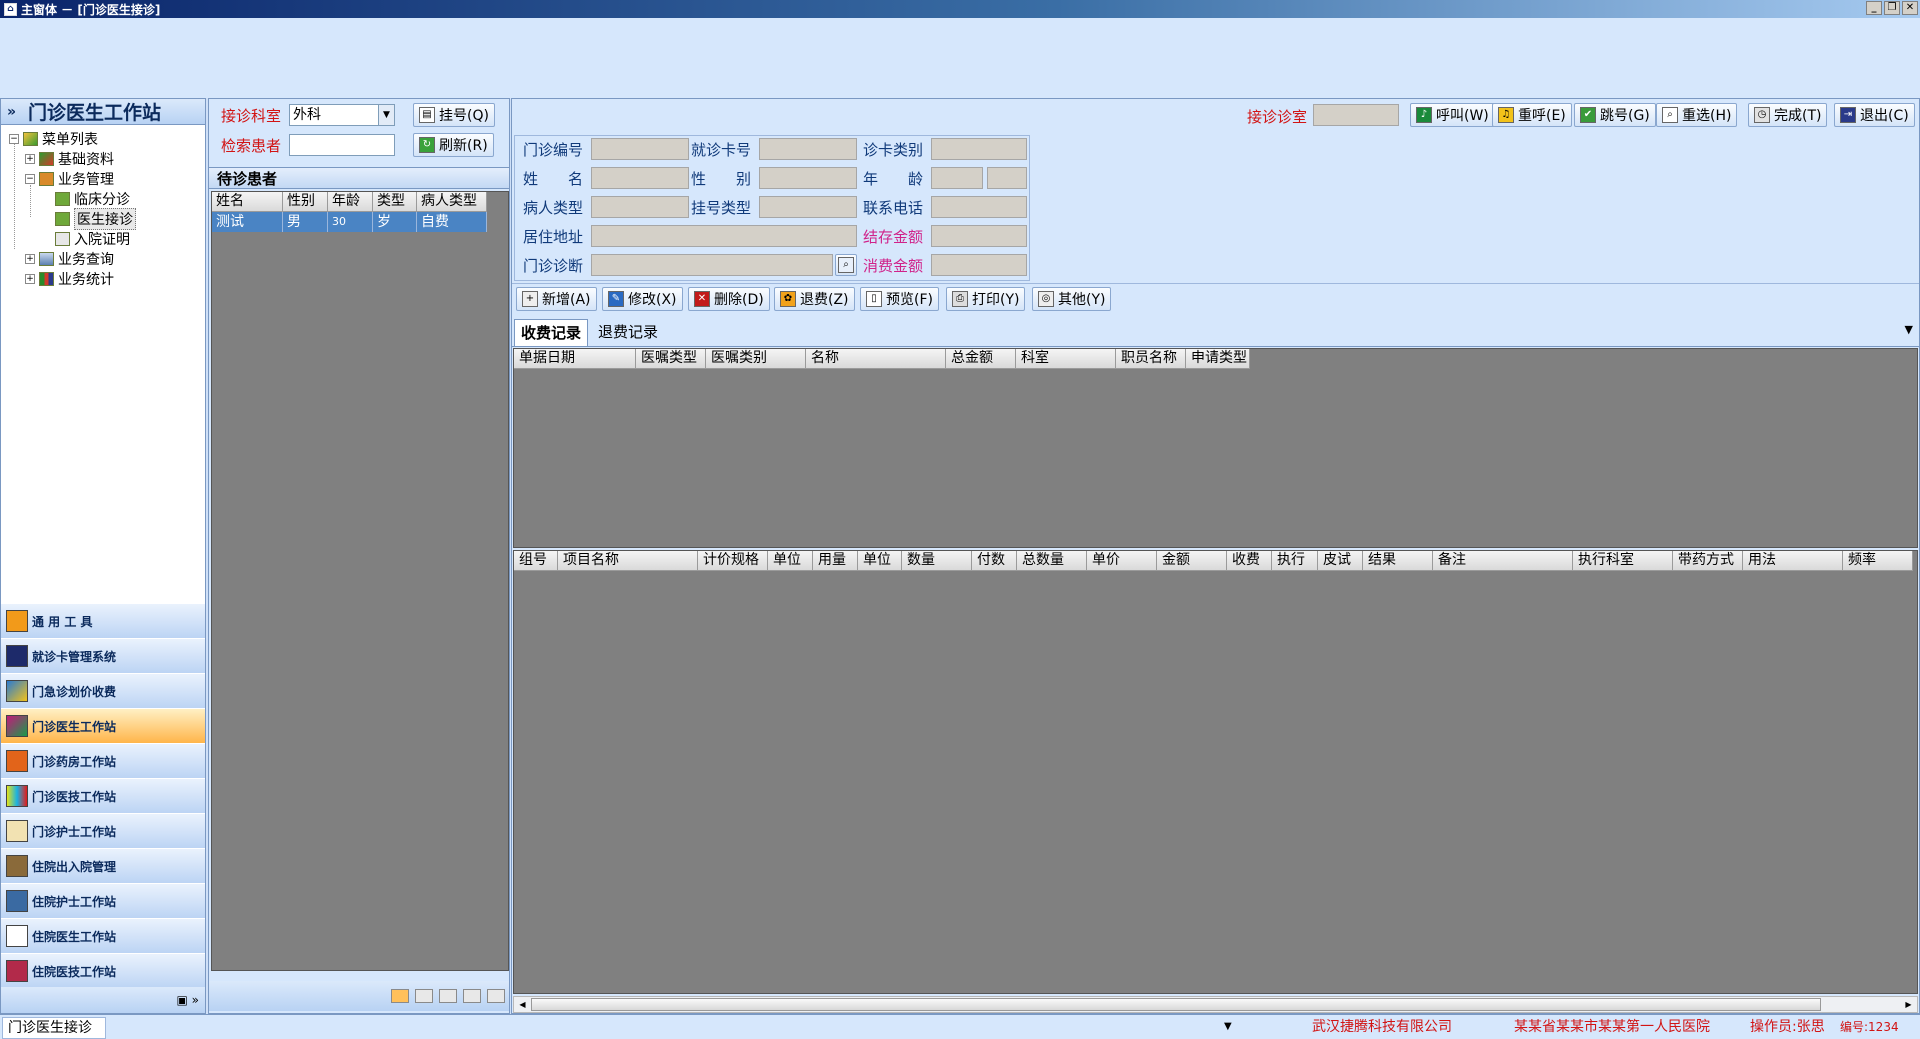 This screenshot has width=1920, height=1039. Describe the element at coordinates (712, 265) in the screenshot. I see `diagnosis-field` at that location.